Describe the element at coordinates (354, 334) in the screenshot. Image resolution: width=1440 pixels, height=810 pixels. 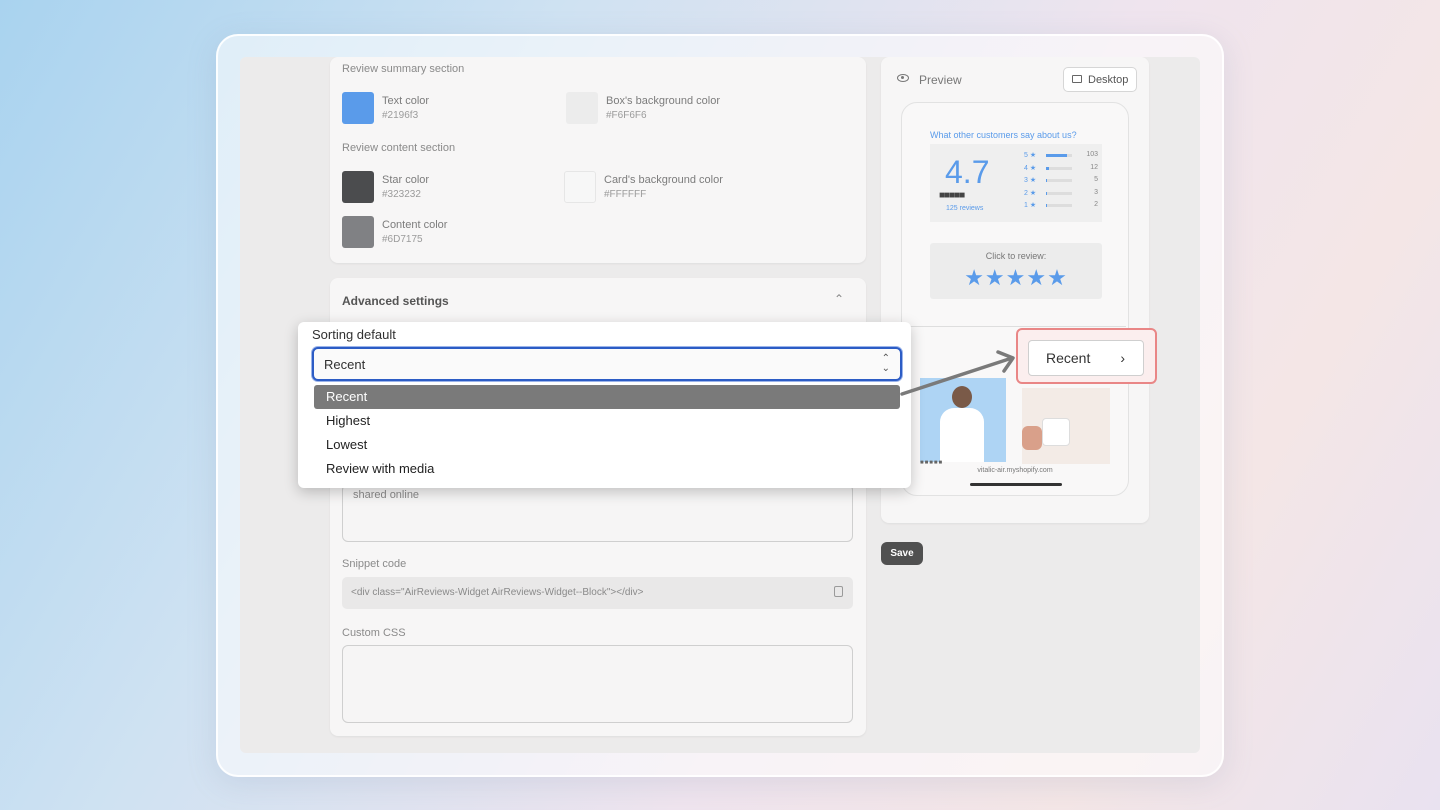
I see `sorting-default-label: Sorting default` at that location.